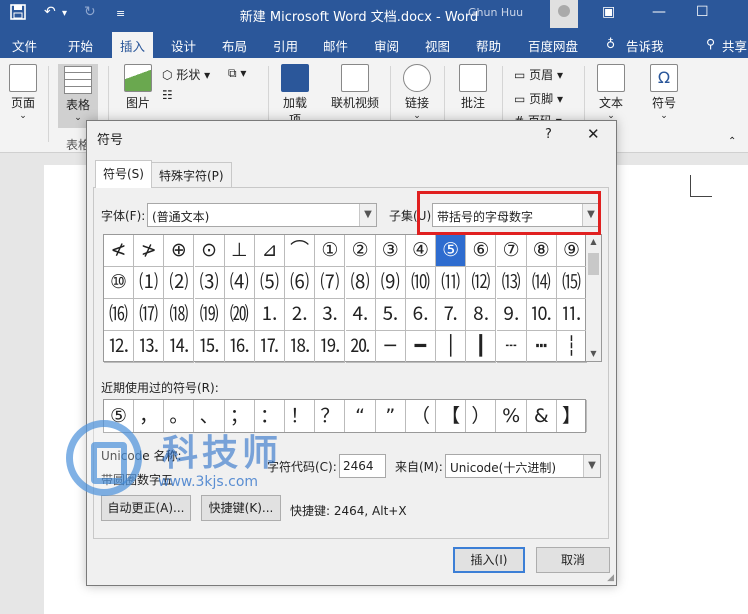  I want to click on symbol-cell: ⒉, so click(300, 315).